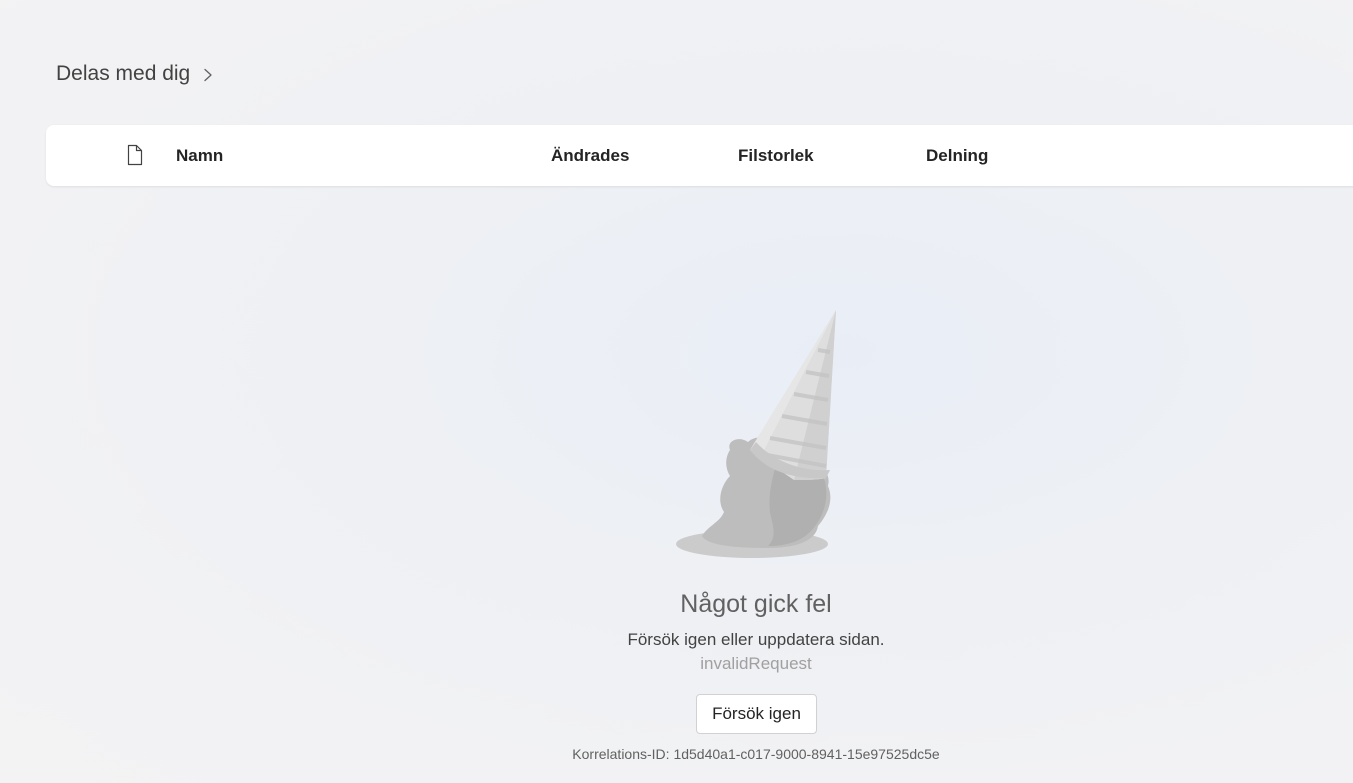 The width and height of the screenshot is (1353, 783). I want to click on error-code: invalidRequest, so click(756, 663).